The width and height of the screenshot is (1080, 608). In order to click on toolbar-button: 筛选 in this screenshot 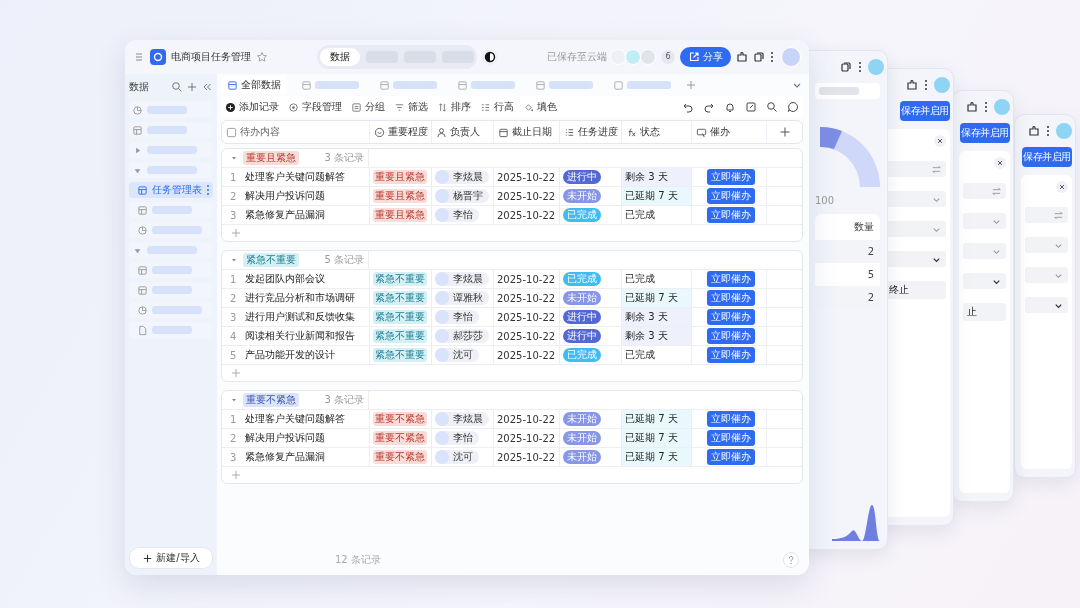, I will do `click(411, 107)`.